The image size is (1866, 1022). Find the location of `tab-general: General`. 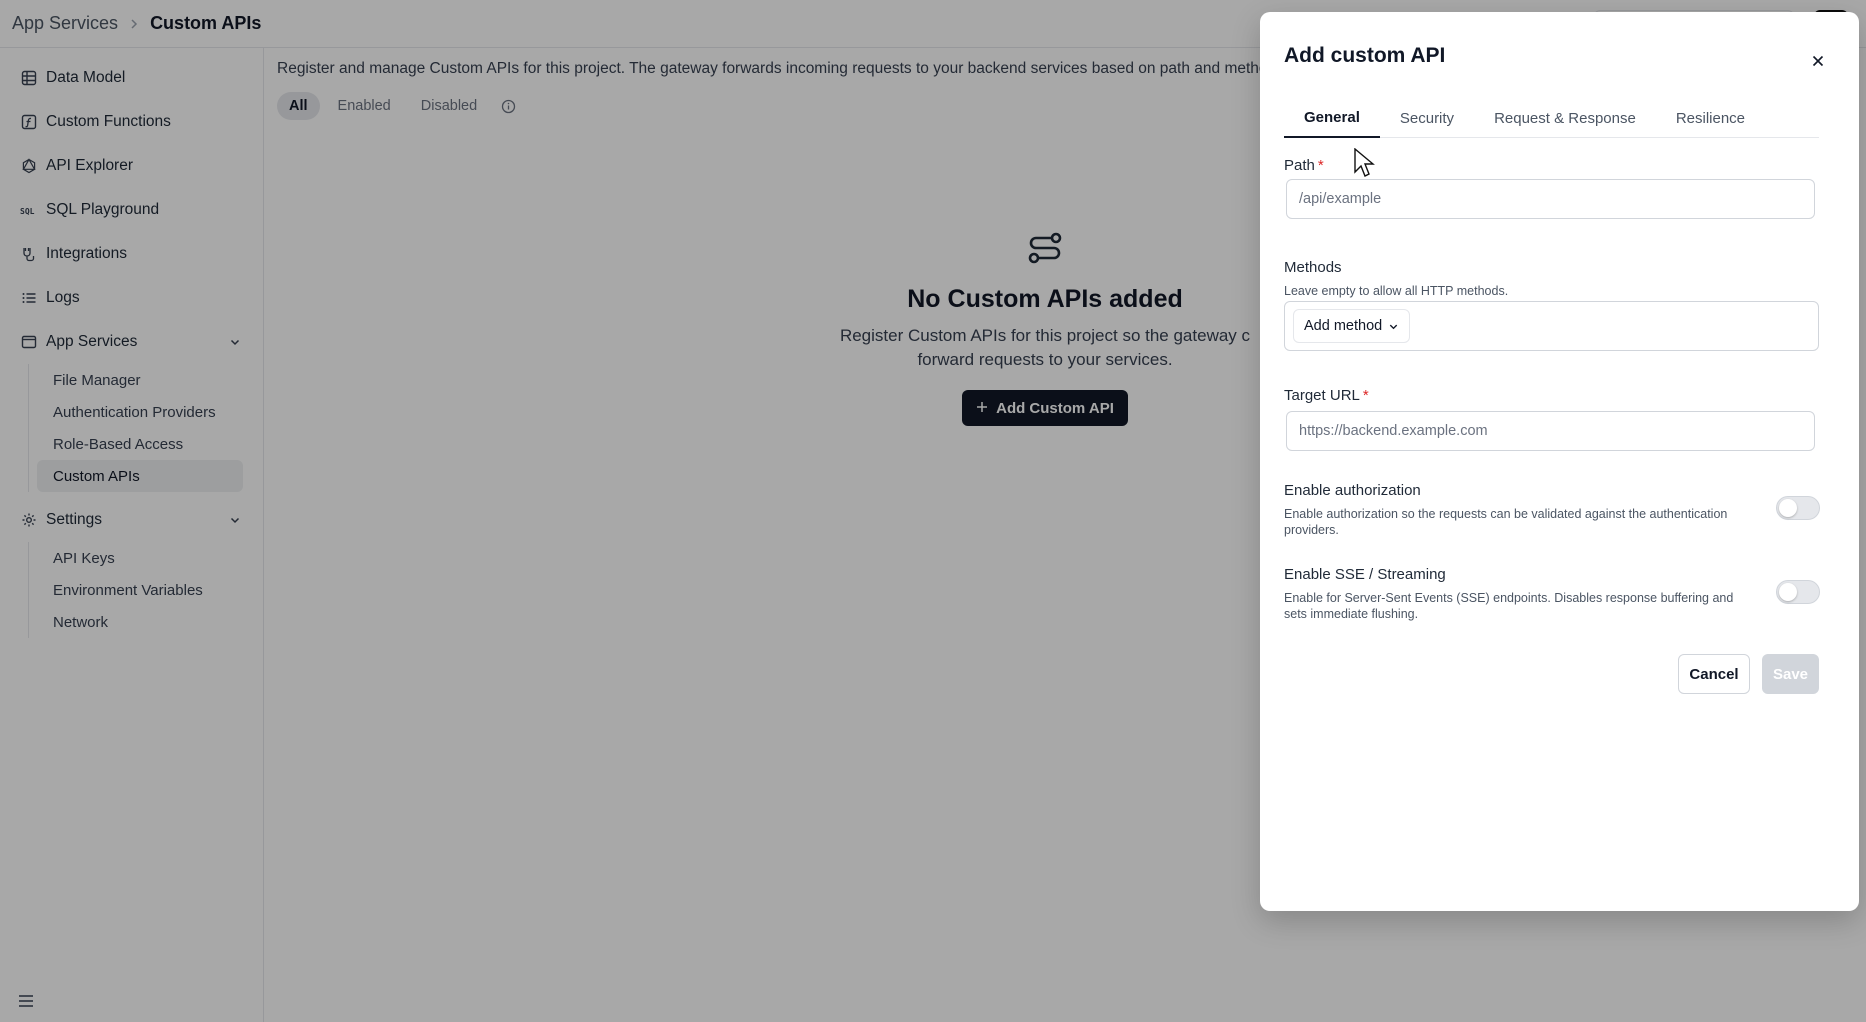

tab-general: General is located at coordinates (1332, 118).